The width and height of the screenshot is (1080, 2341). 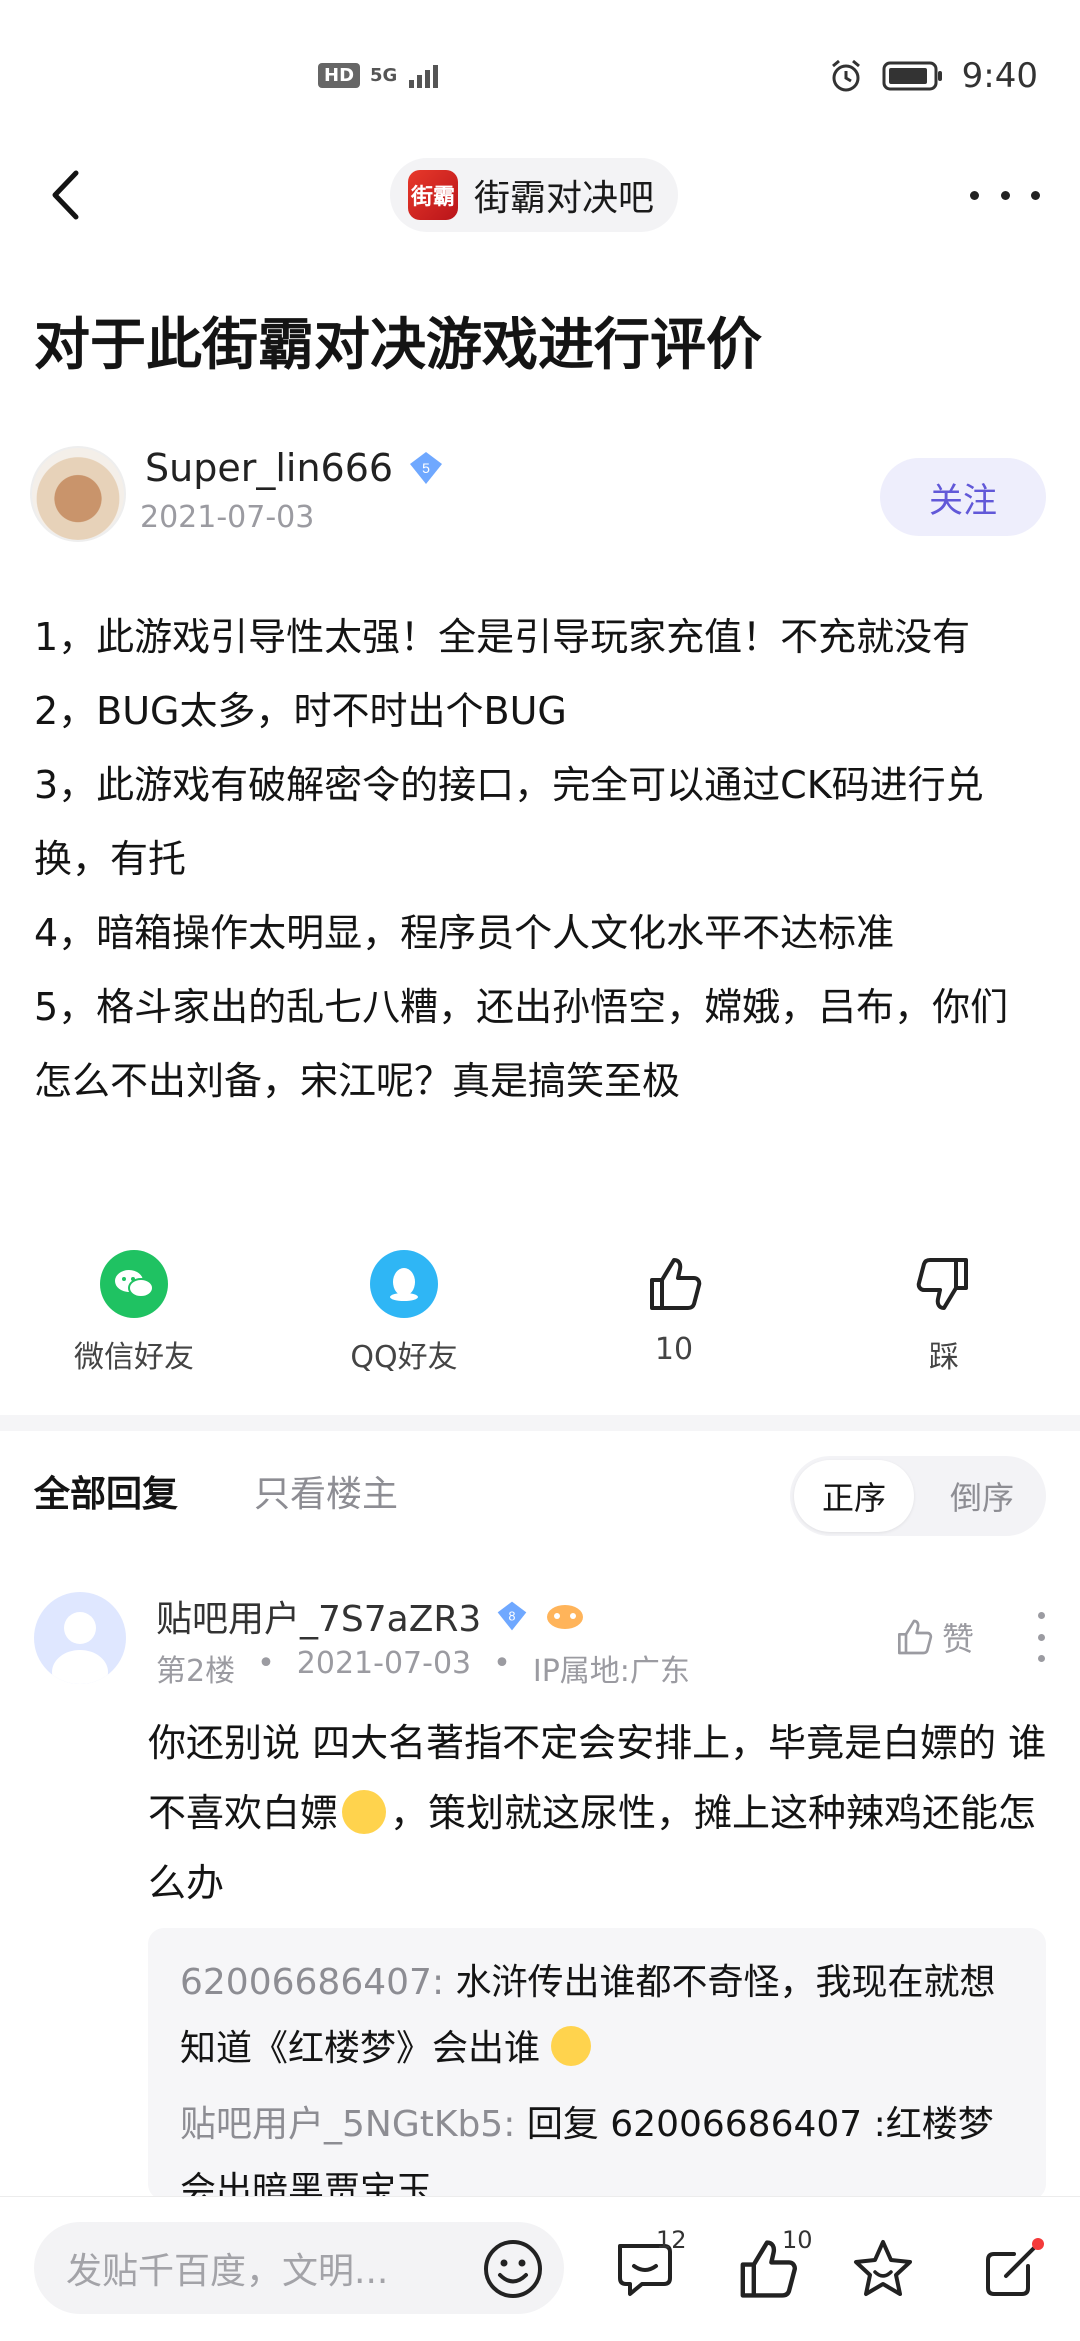 I want to click on author-name-row: Super_lin666 5, so click(x=295, y=468).